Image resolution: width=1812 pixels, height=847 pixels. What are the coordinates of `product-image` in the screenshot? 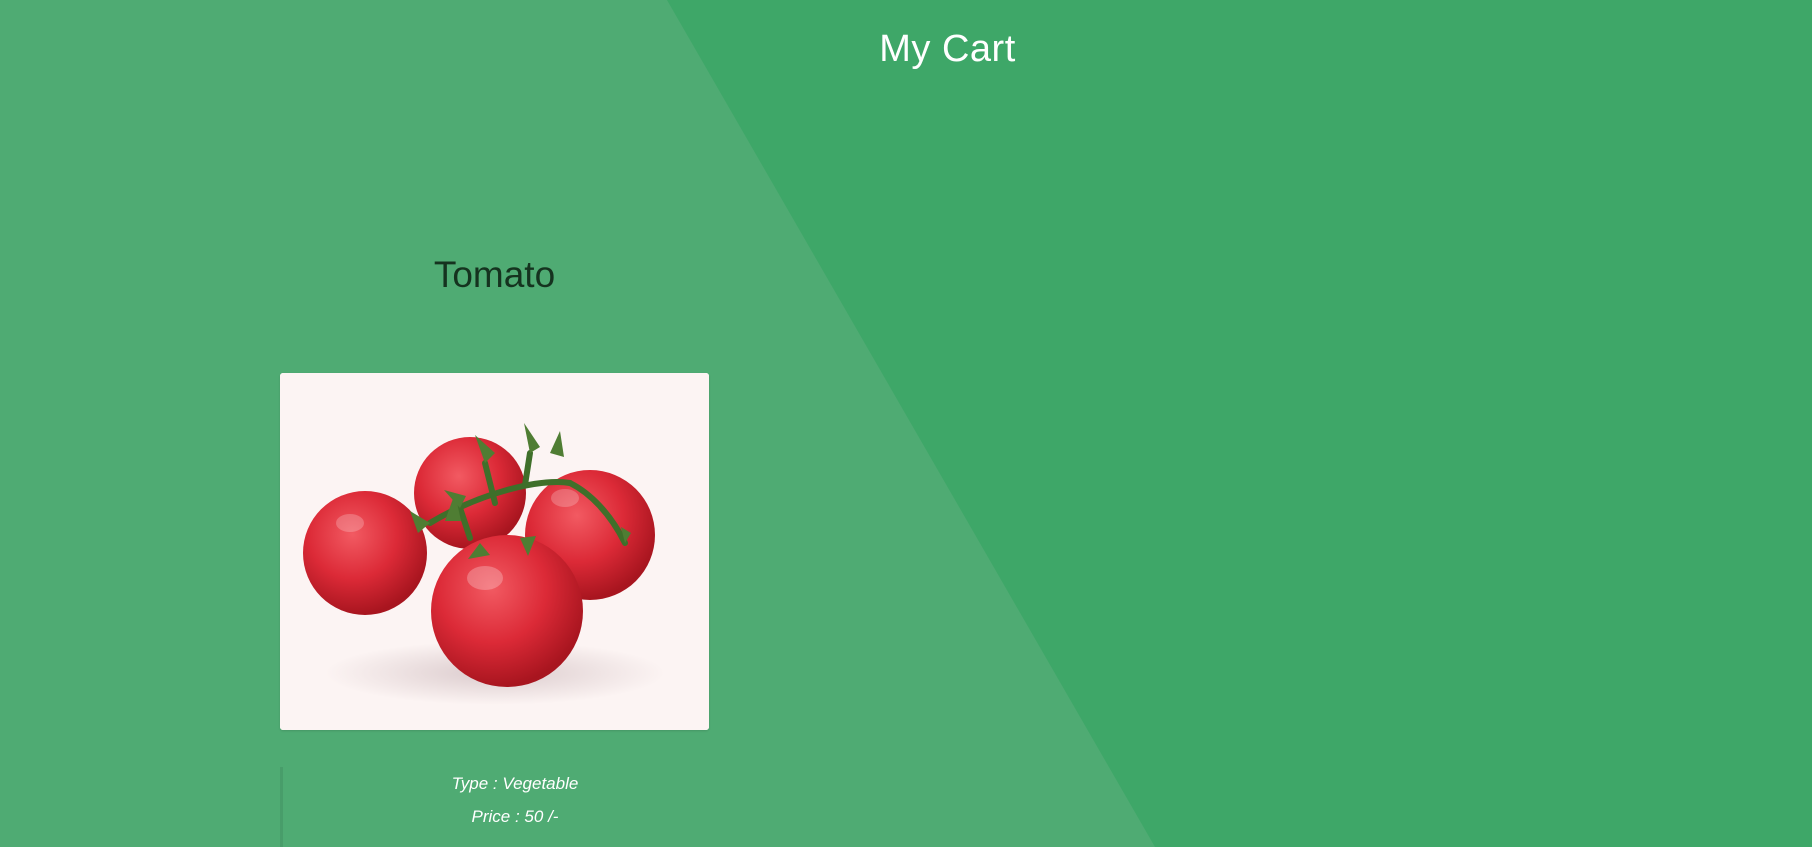 It's located at (494, 551).